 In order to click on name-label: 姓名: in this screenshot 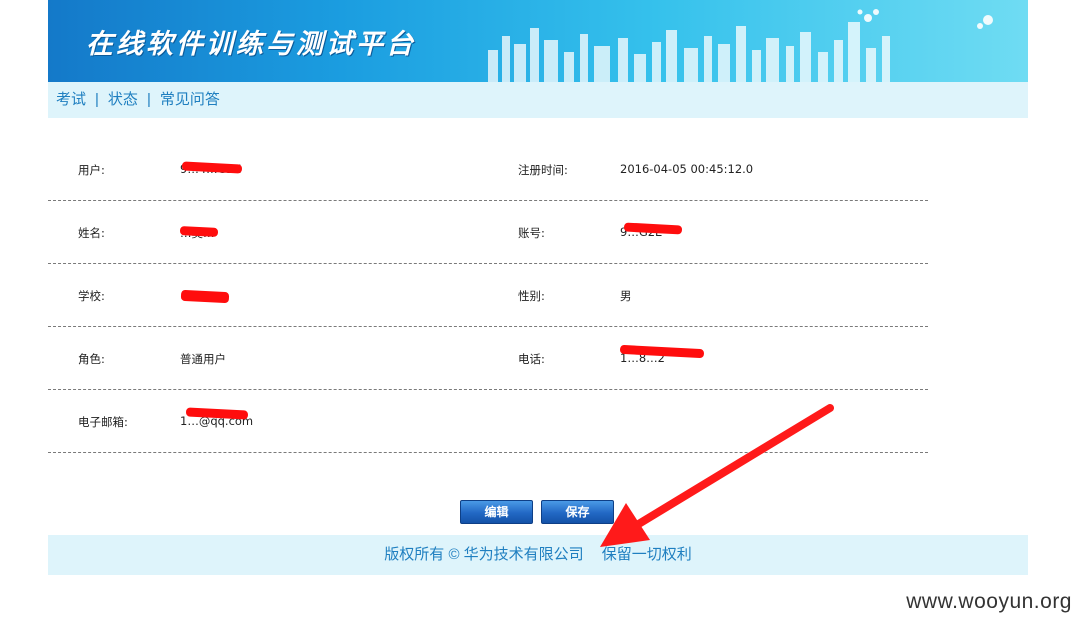, I will do `click(91, 233)`.